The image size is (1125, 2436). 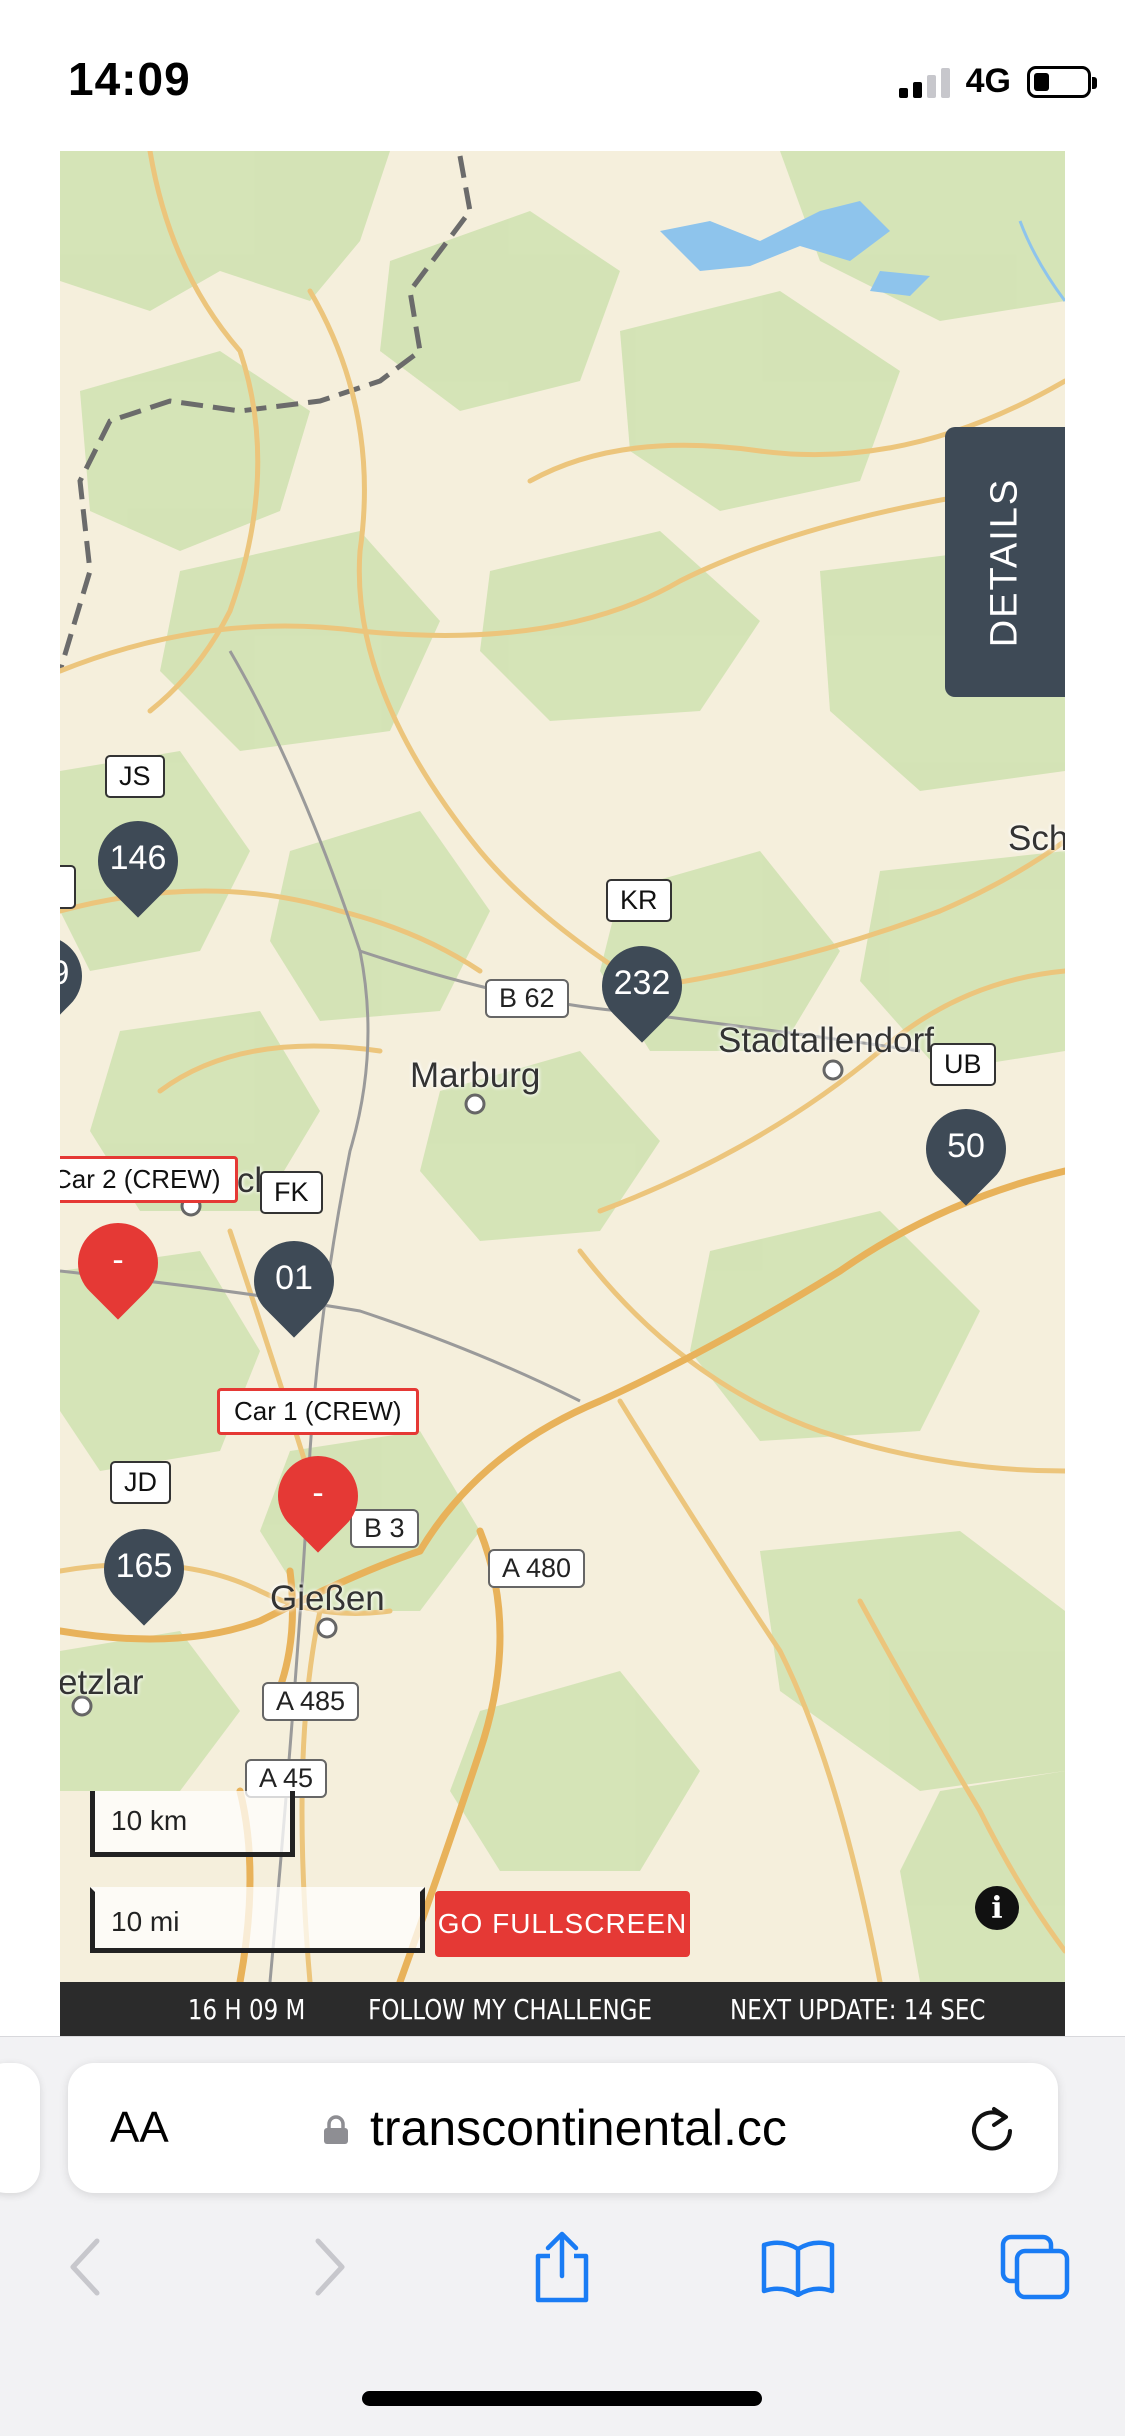 I want to click on rider-number: 146, so click(x=138, y=858).